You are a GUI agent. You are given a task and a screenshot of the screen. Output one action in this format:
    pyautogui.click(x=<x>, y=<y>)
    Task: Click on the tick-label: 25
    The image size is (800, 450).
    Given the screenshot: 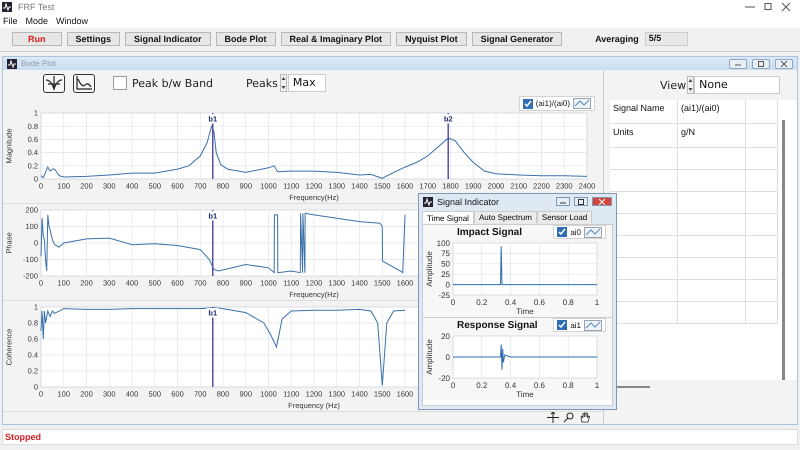 What is the action you would take?
    pyautogui.click(x=445, y=274)
    